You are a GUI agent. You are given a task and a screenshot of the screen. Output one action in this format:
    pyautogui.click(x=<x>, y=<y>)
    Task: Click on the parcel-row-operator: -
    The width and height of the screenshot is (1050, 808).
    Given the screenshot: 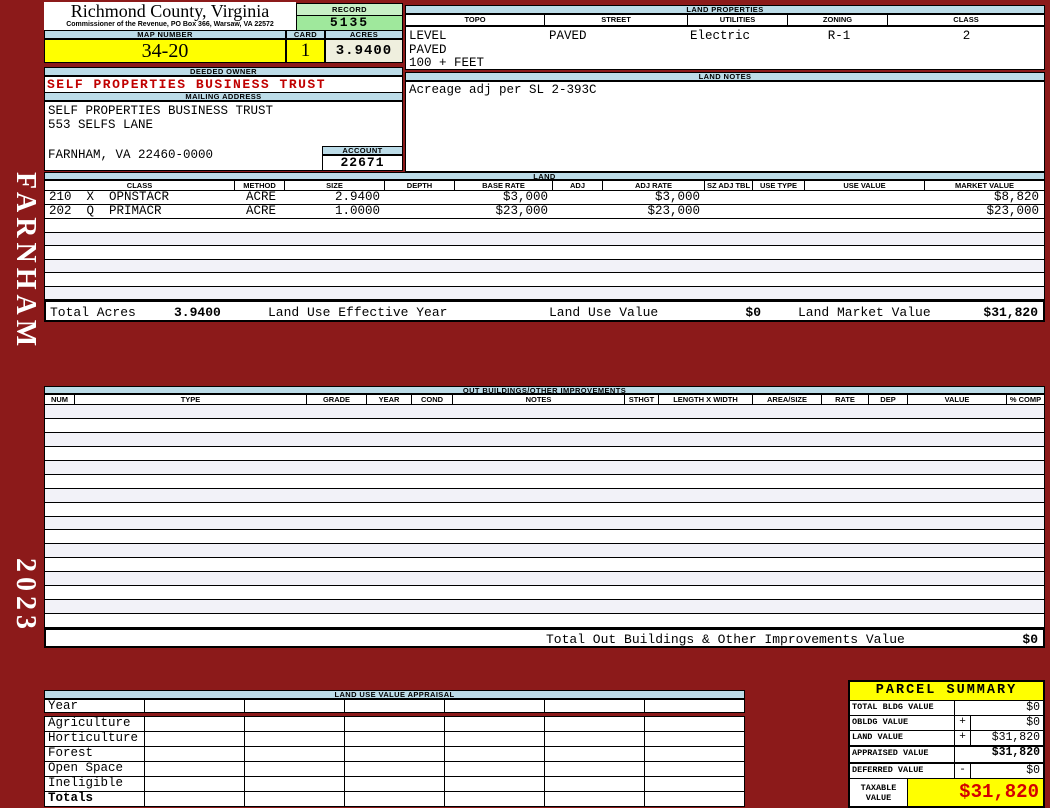 What is the action you would take?
    pyautogui.click(x=963, y=771)
    